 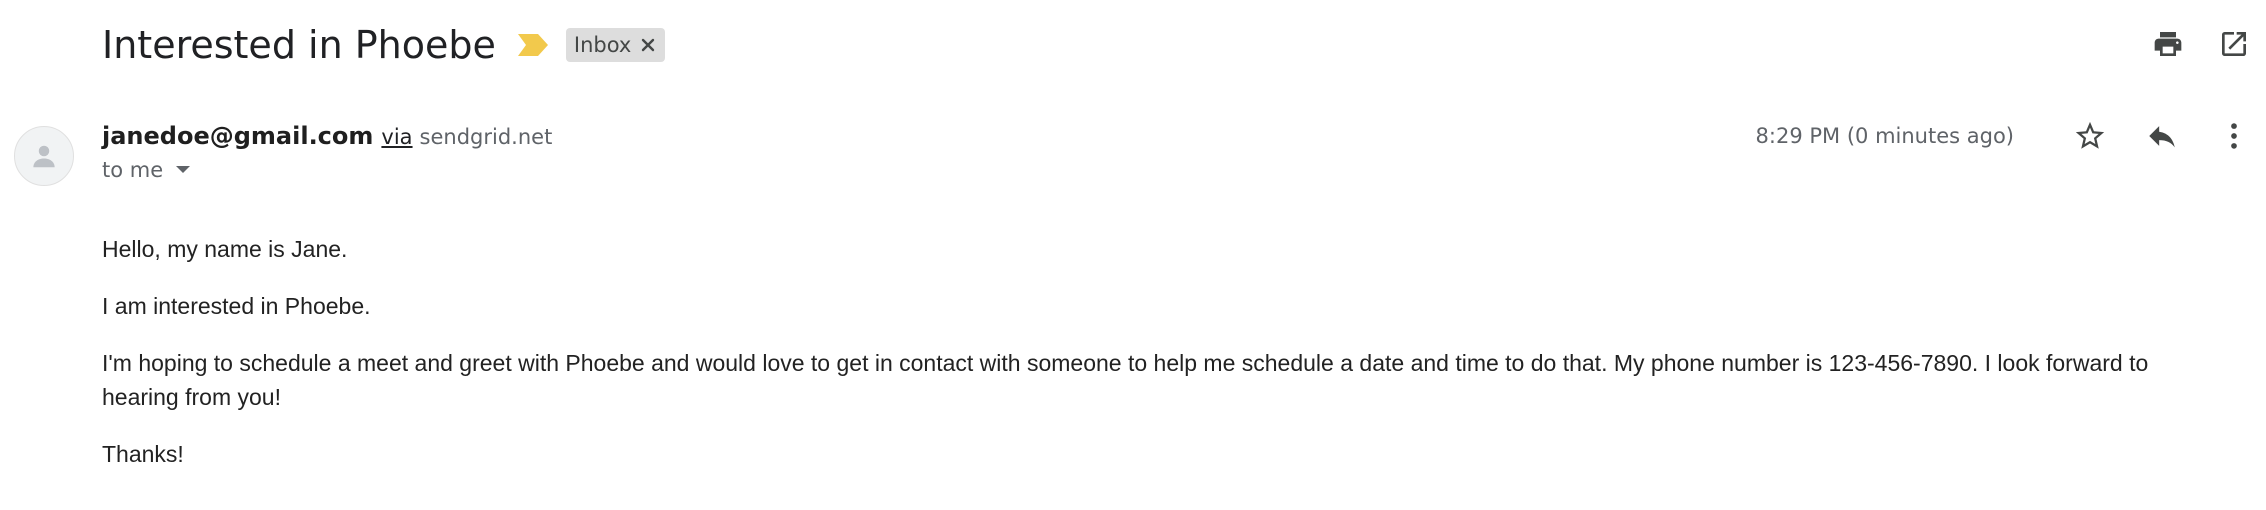 I want to click on person-avatar-icon, so click(x=44, y=156).